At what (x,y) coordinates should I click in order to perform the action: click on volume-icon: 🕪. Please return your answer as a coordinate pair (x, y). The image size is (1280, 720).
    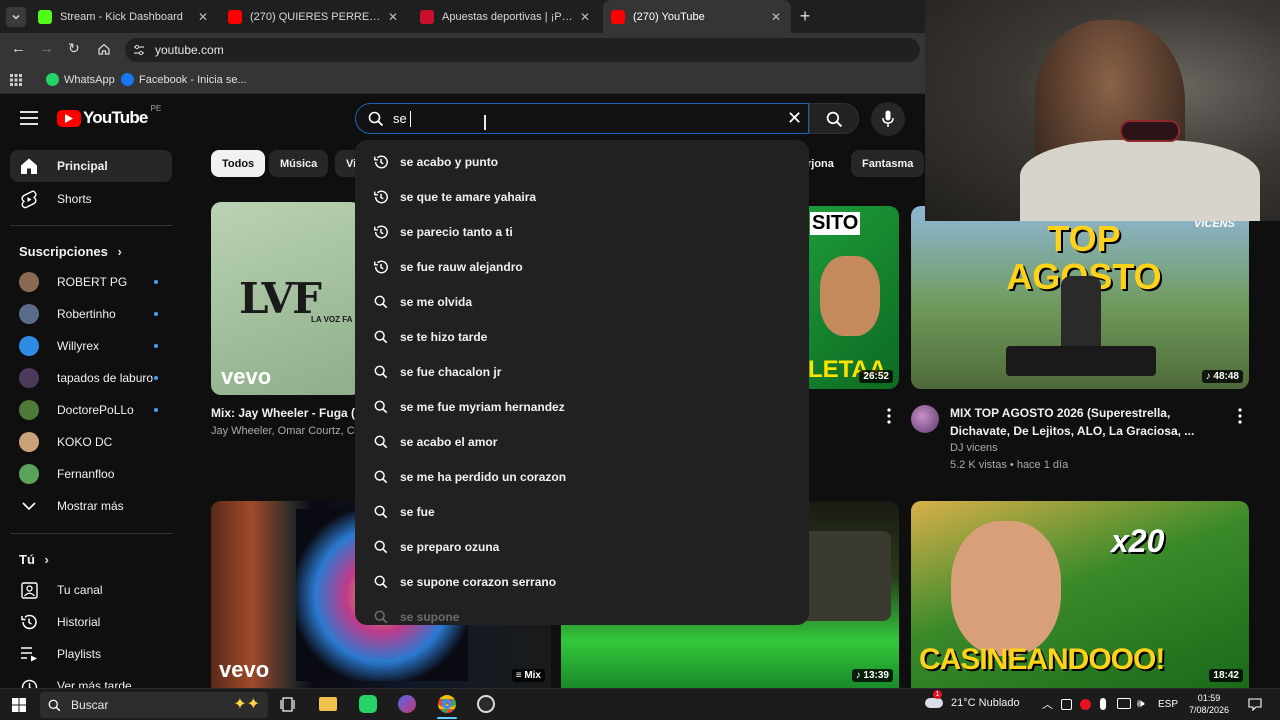
    Looking at the image, I should click on (1141, 703).